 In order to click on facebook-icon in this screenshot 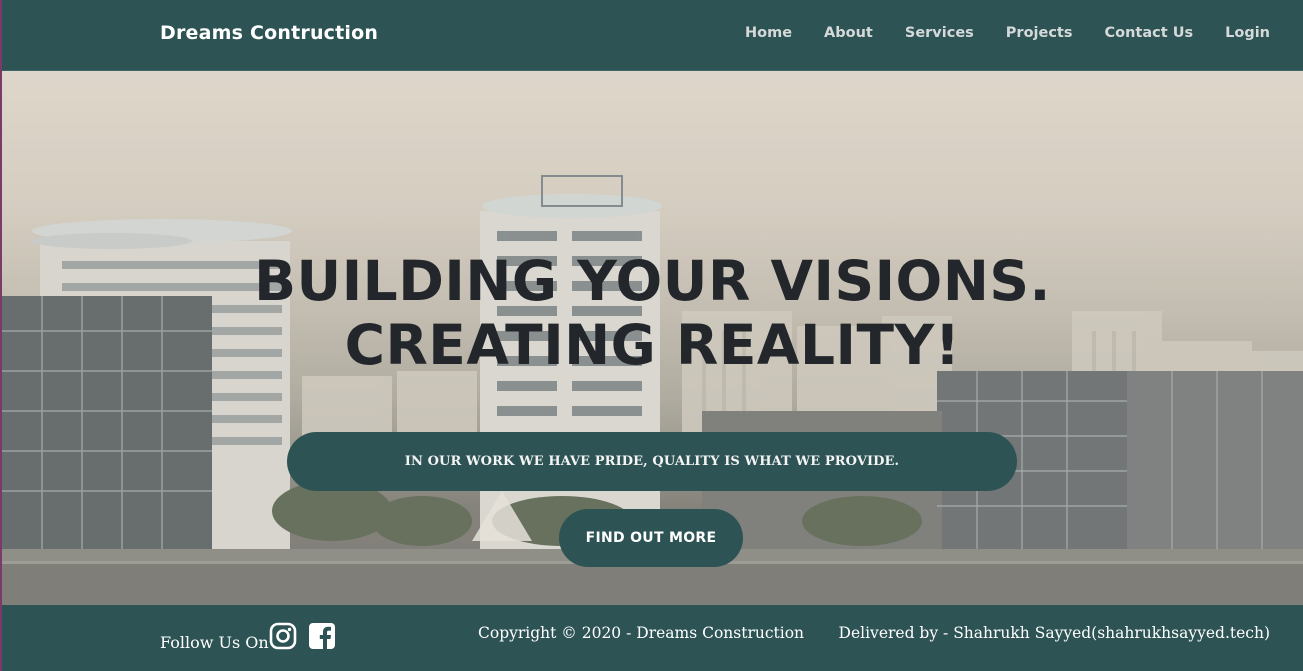, I will do `click(322, 636)`.